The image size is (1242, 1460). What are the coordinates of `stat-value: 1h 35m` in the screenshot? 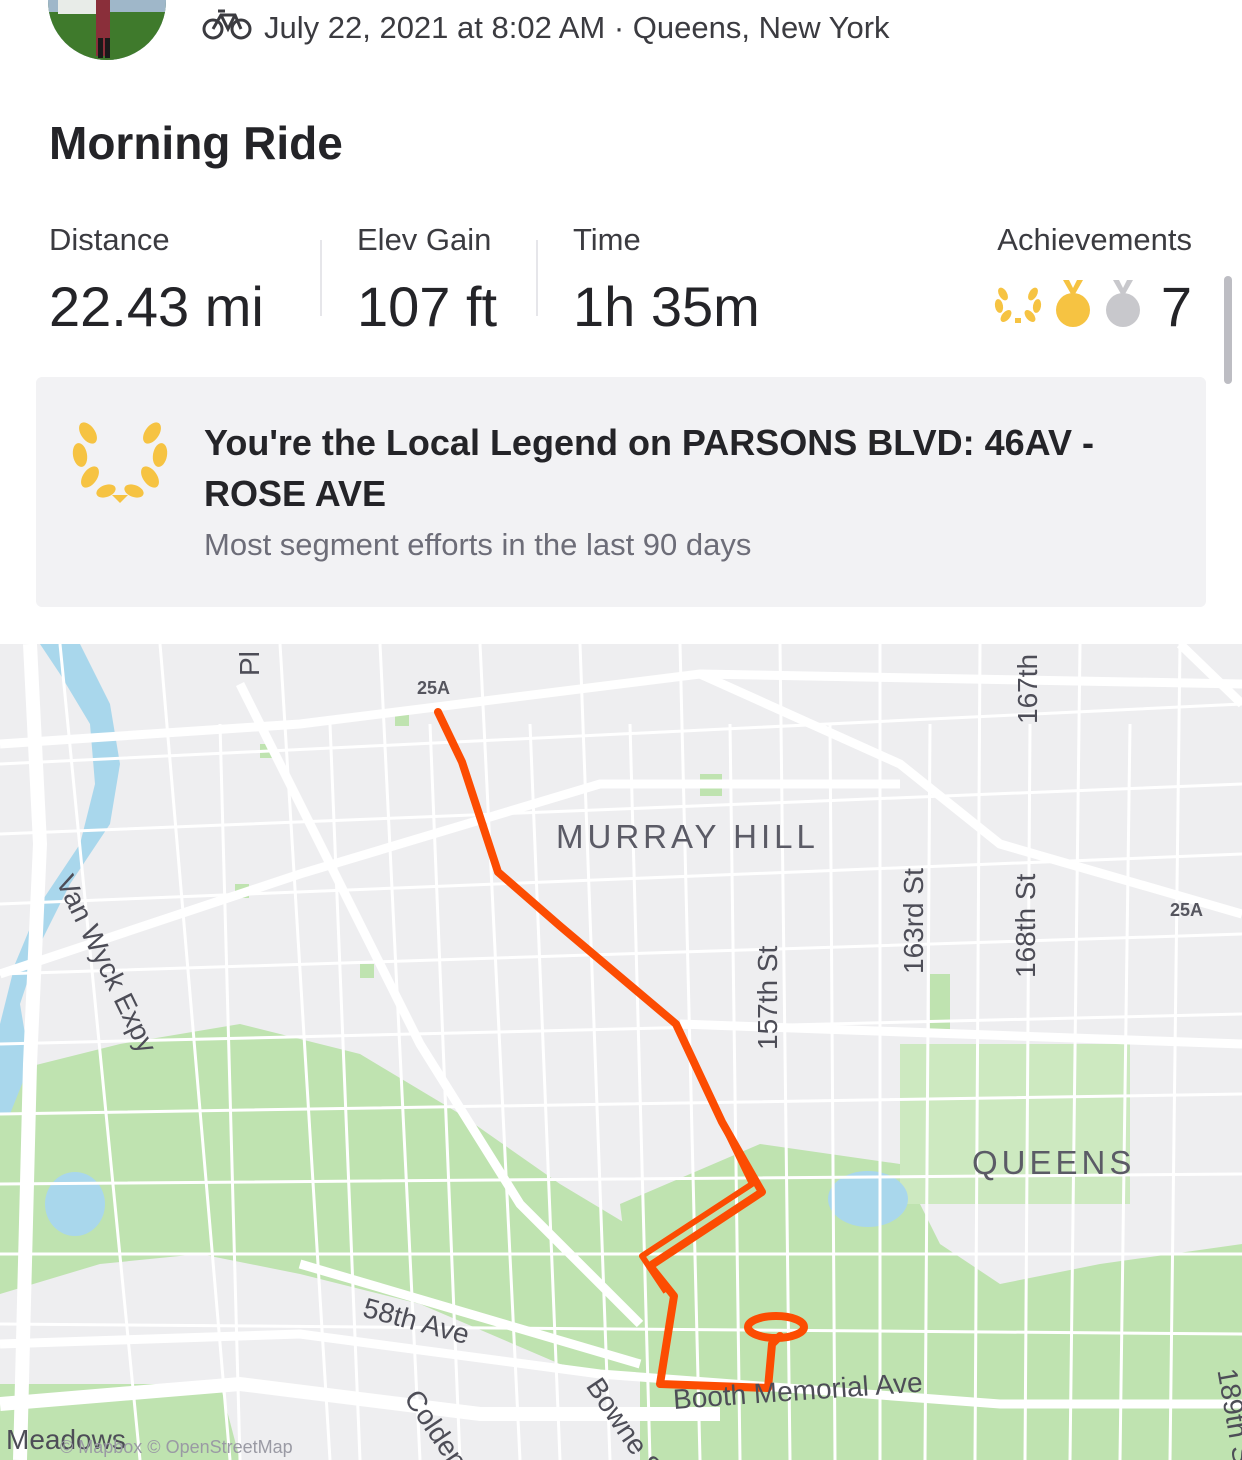 It's located at (666, 306).